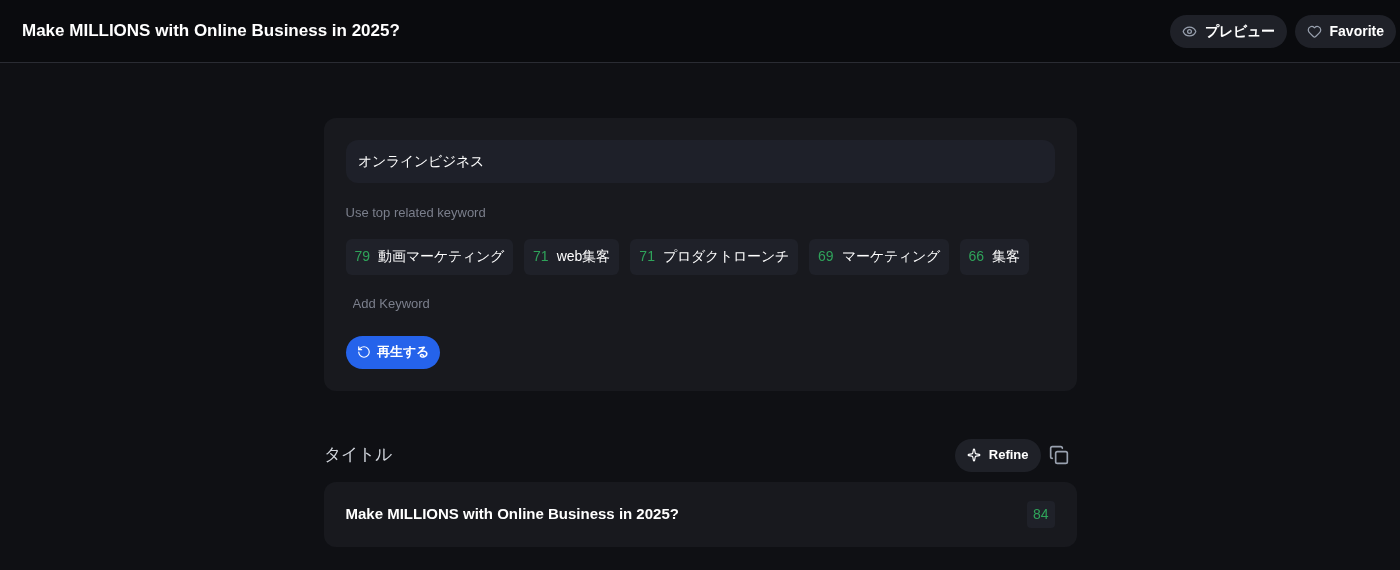 The width and height of the screenshot is (1400, 570). What do you see at coordinates (973, 455) in the screenshot?
I see `sparkle-icon` at bounding box center [973, 455].